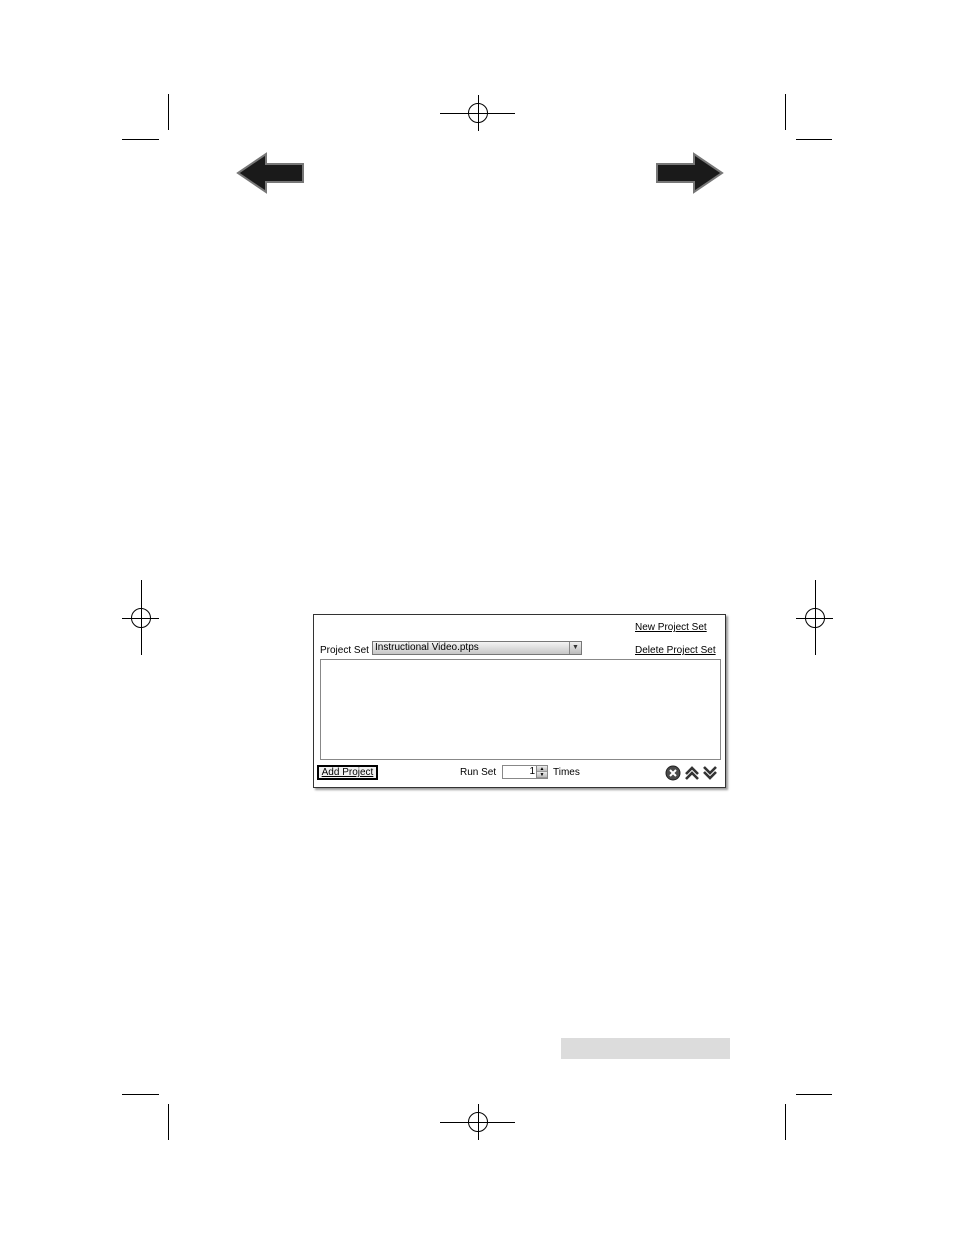 This screenshot has width=954, height=1235. I want to click on move-up-icon, so click(692, 773).